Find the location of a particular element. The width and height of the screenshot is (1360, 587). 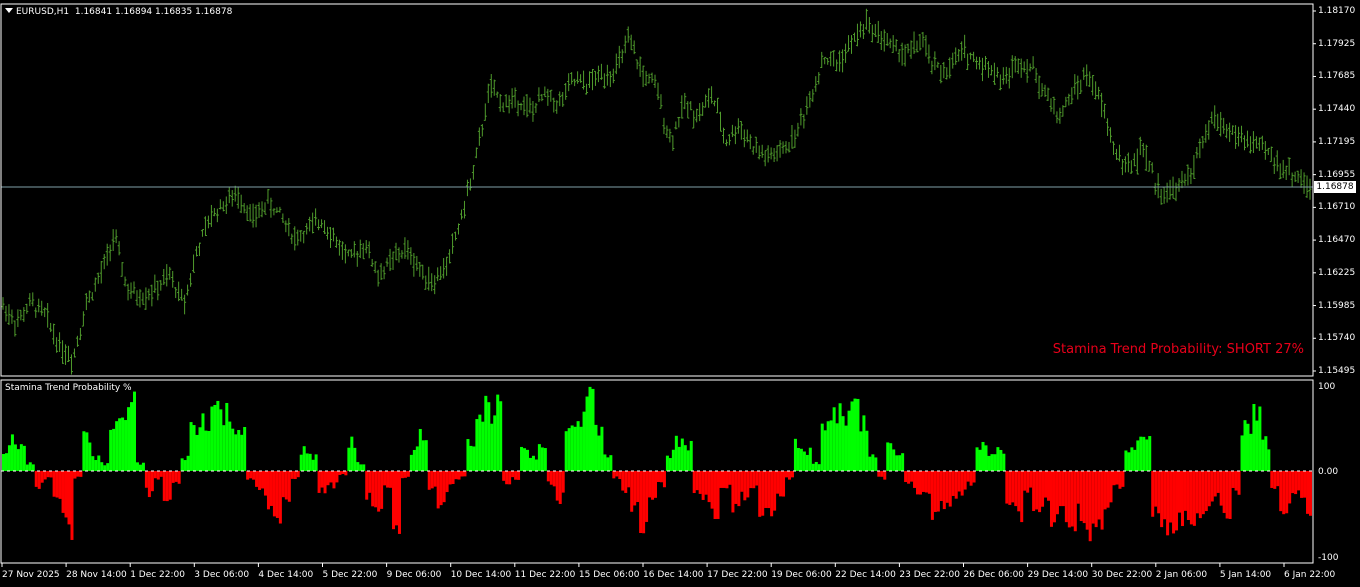

trend-probability-signal: Stamina Trend Probability: SHORT 27% is located at coordinates (1178, 349).